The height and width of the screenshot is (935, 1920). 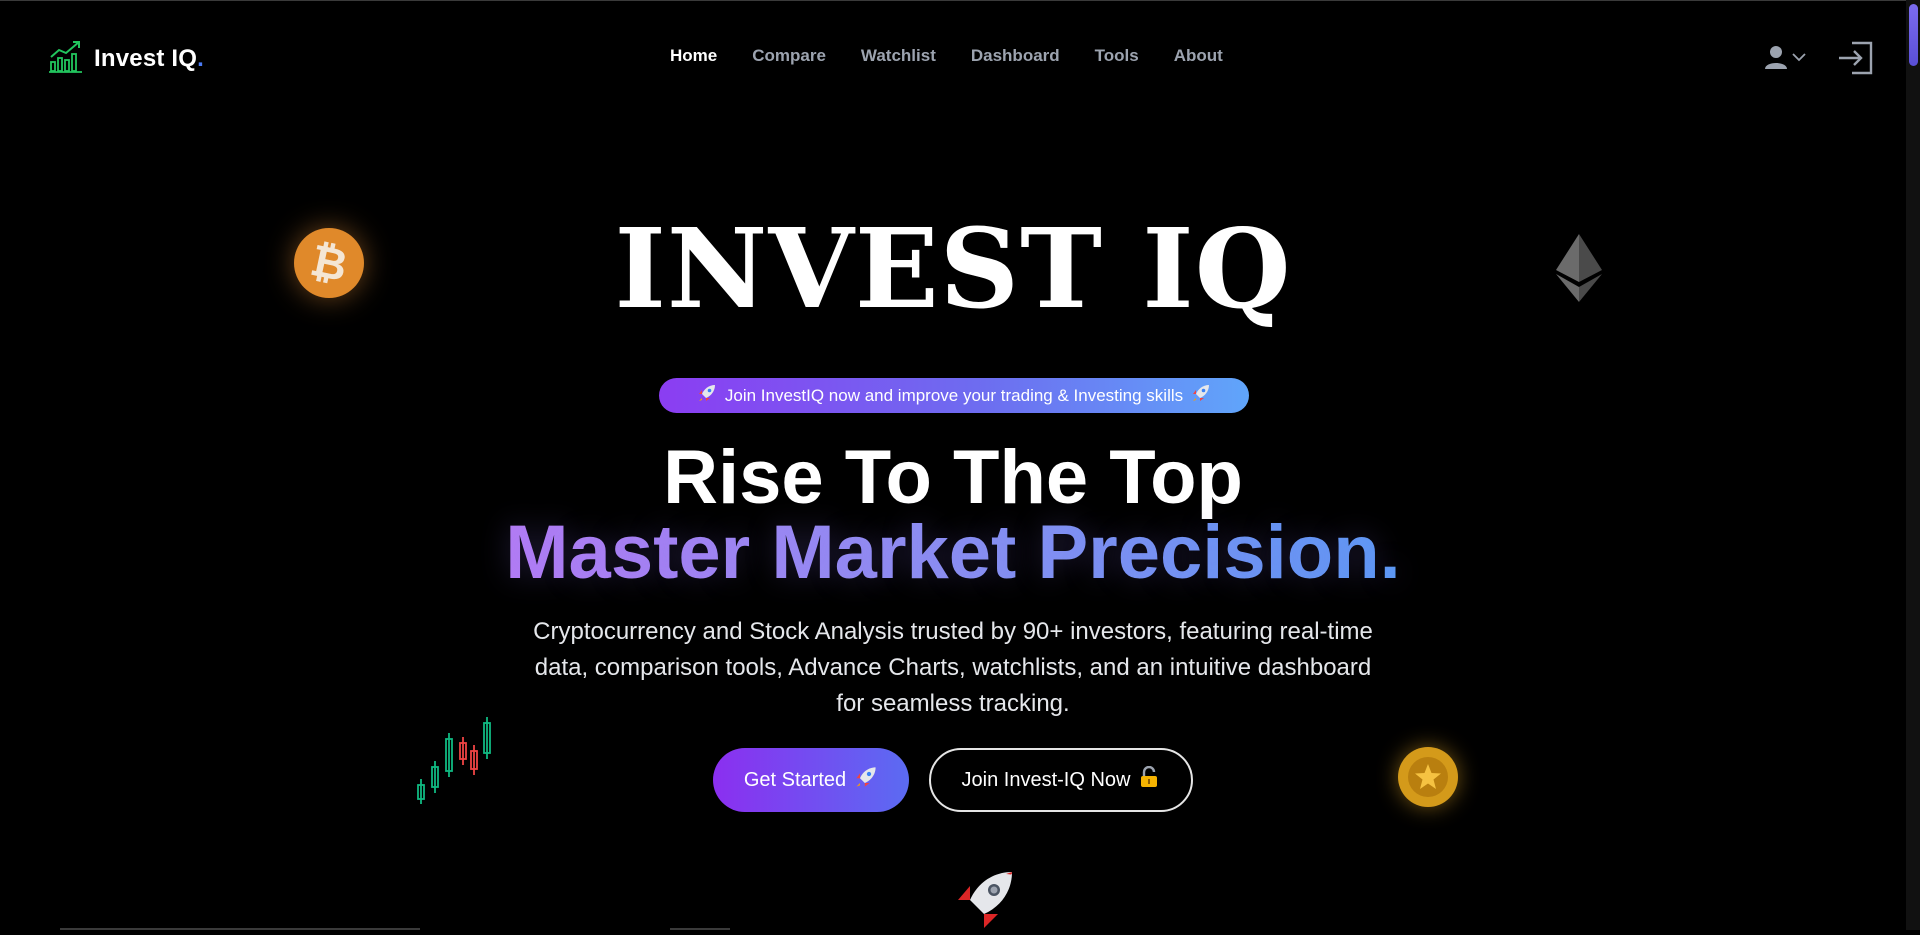 What do you see at coordinates (1799, 59) in the screenshot?
I see `chevron-down-icon` at bounding box center [1799, 59].